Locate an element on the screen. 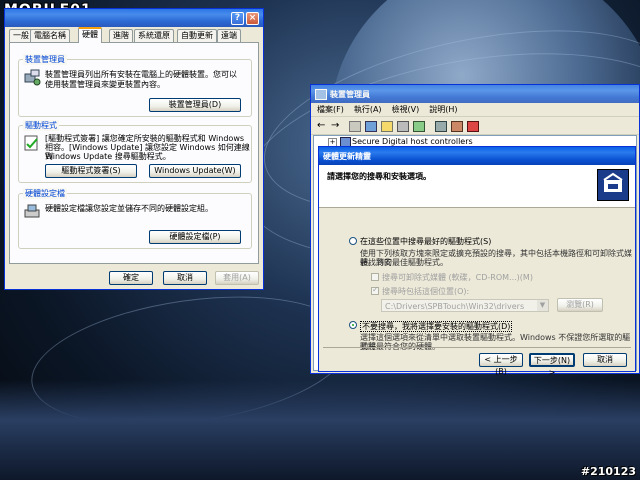 This screenshot has width=640, height=480. menu-file: 檔案(F) is located at coordinates (330, 109).